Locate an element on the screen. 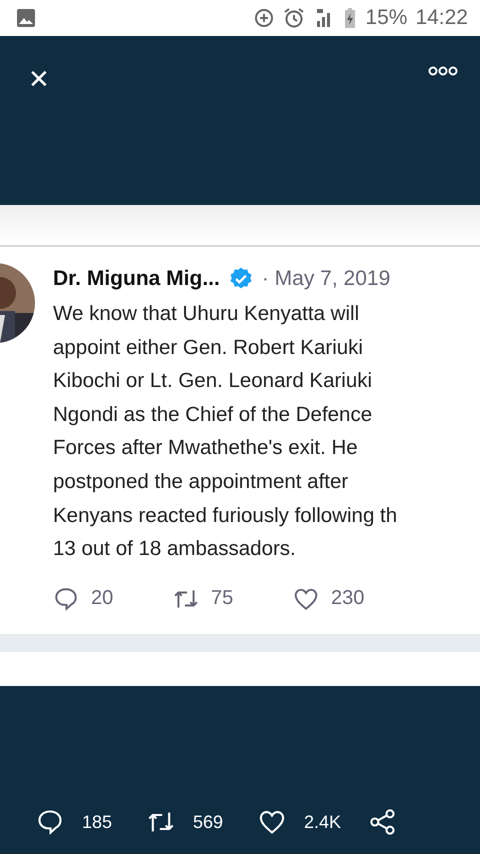  alarm-icon is located at coordinates (294, 18).